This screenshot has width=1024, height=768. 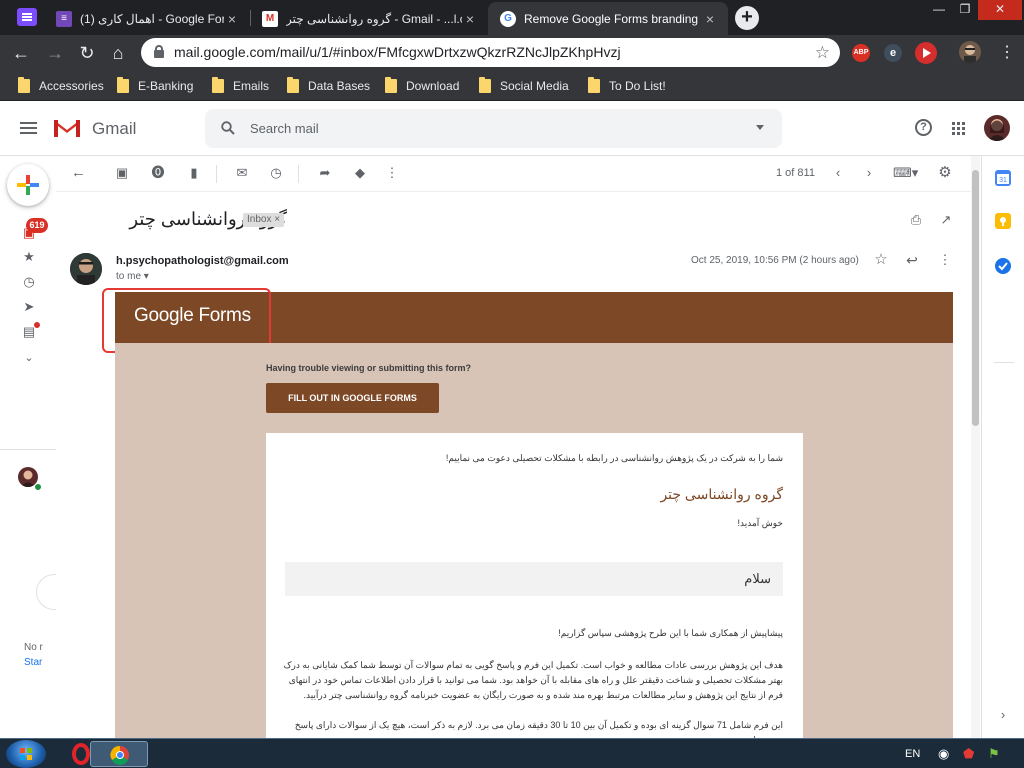 I want to click on bookmark-to-do-list: To Do List!, so click(x=627, y=86).